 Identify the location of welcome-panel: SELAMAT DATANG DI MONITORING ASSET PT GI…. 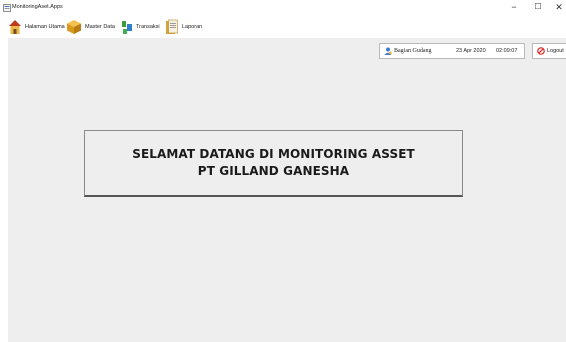
(273, 163).